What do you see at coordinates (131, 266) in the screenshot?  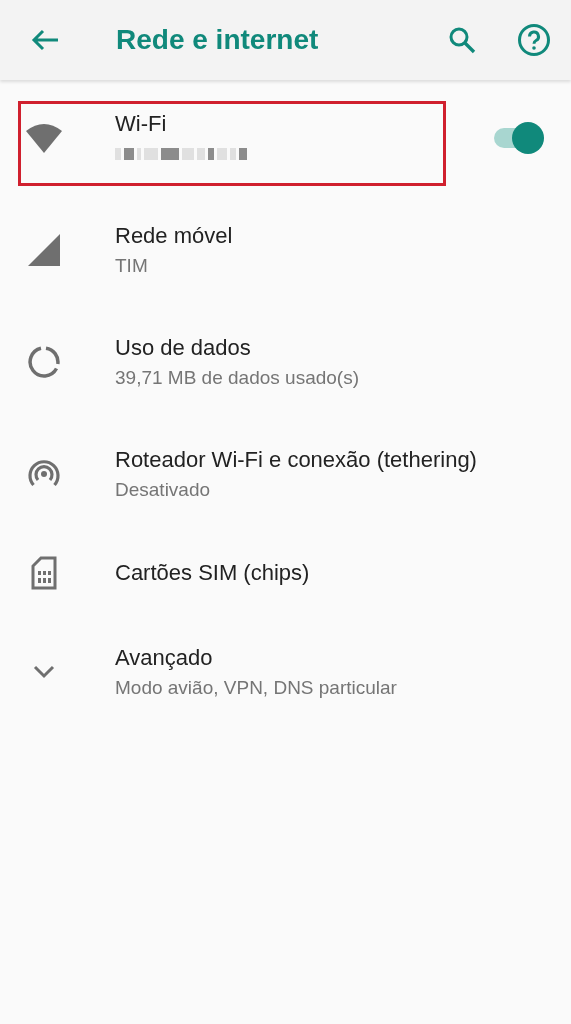 I see `item-subtitle: TIM` at bounding box center [131, 266].